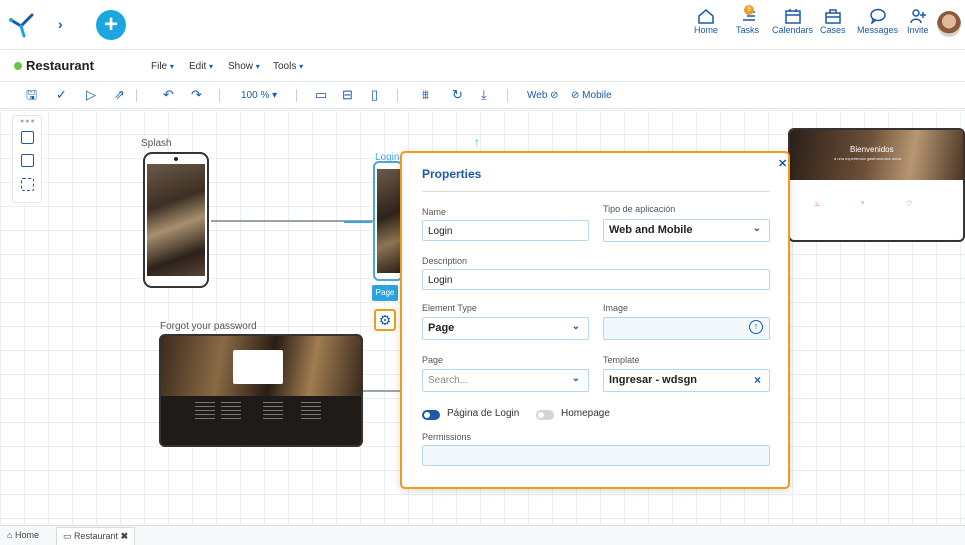 The width and height of the screenshot is (965, 545). Describe the element at coordinates (596, 455) in the screenshot. I see `permissions-field` at that location.